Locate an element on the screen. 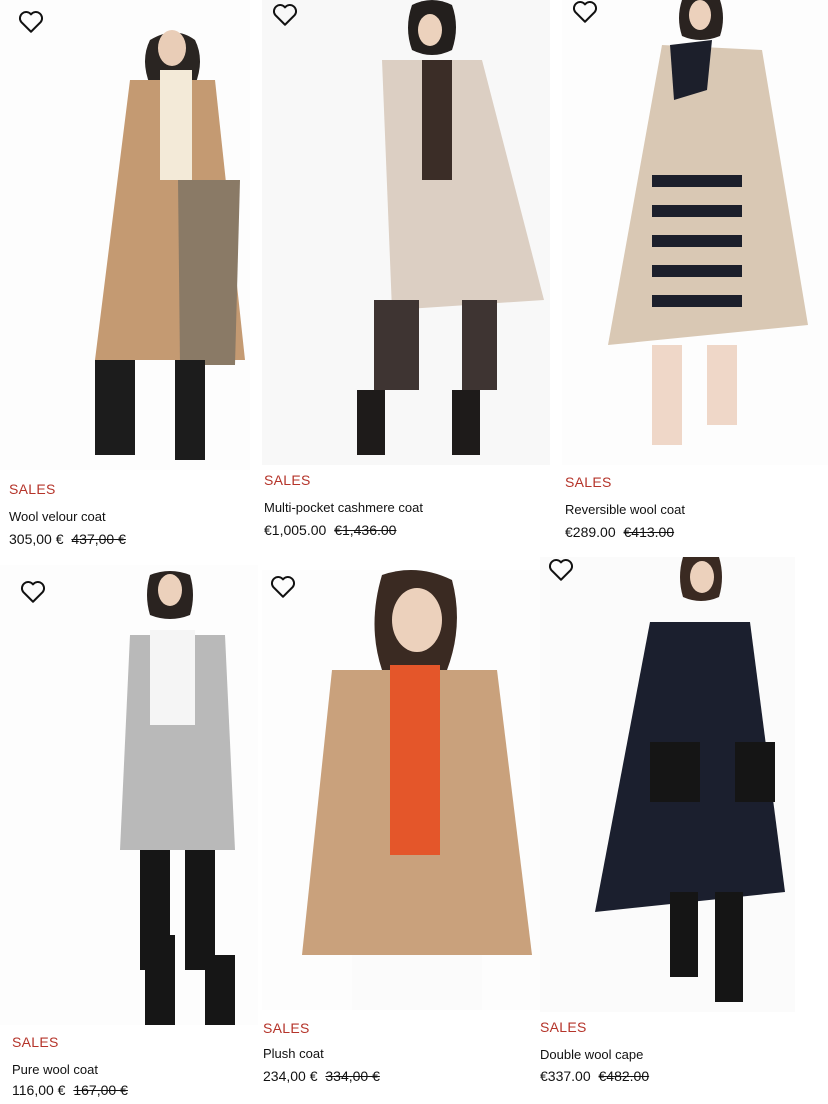 The height and width of the screenshot is (1104, 828). current-price: 234,00 € is located at coordinates (290, 1076).